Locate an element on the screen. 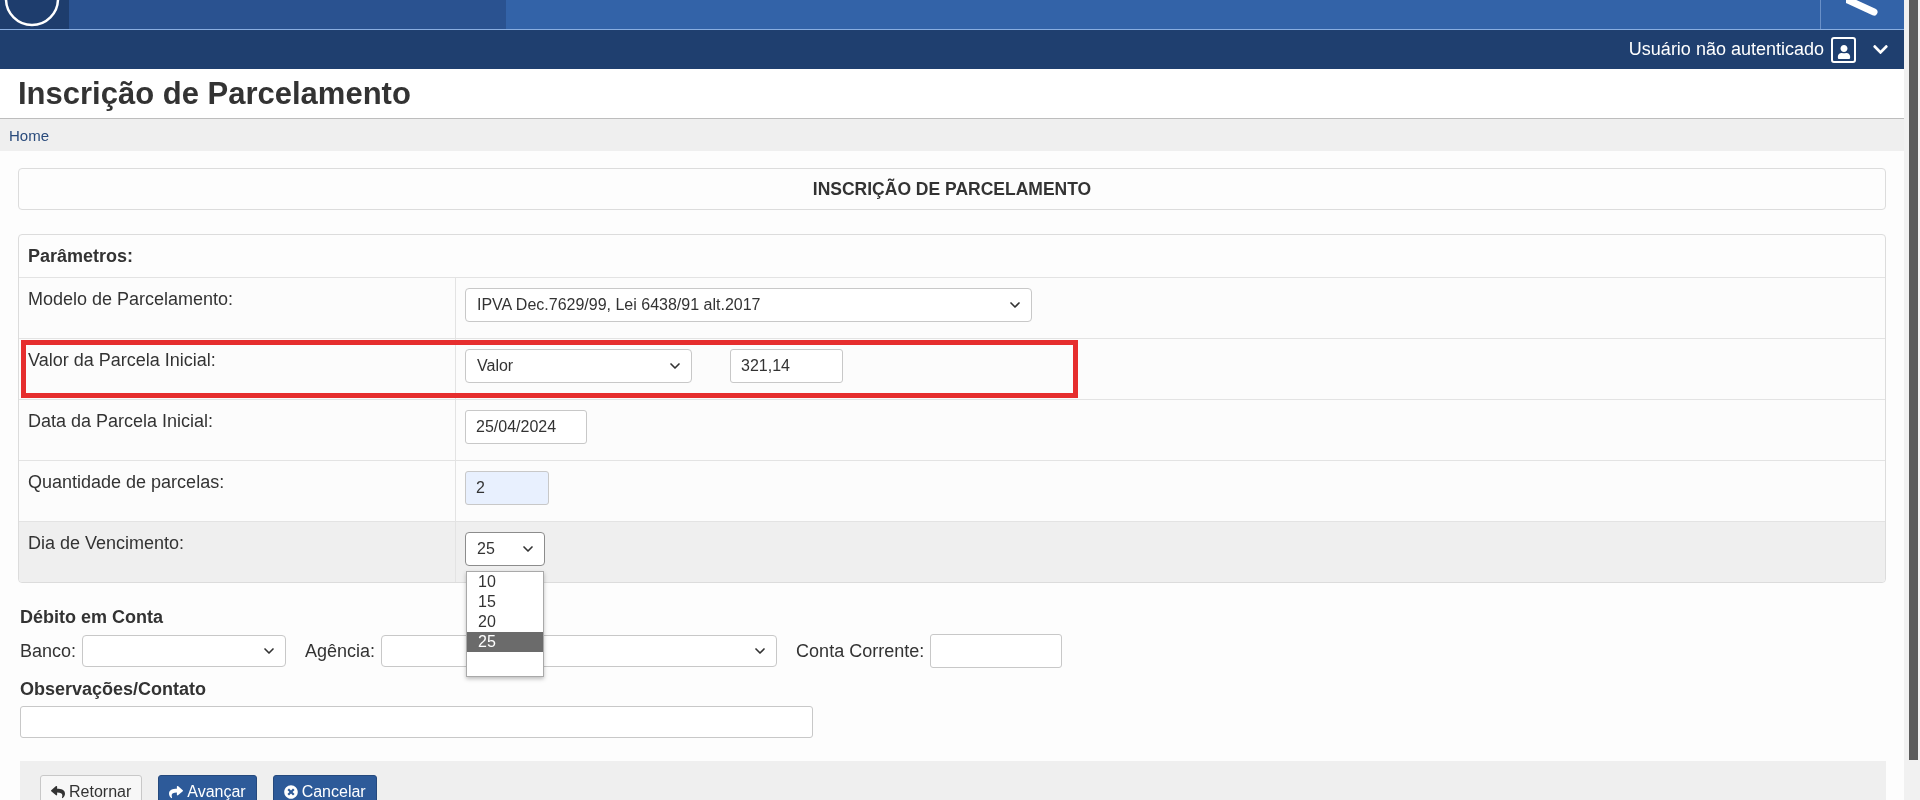  page-title: Inscrição de Parcelamento is located at coordinates (214, 93).